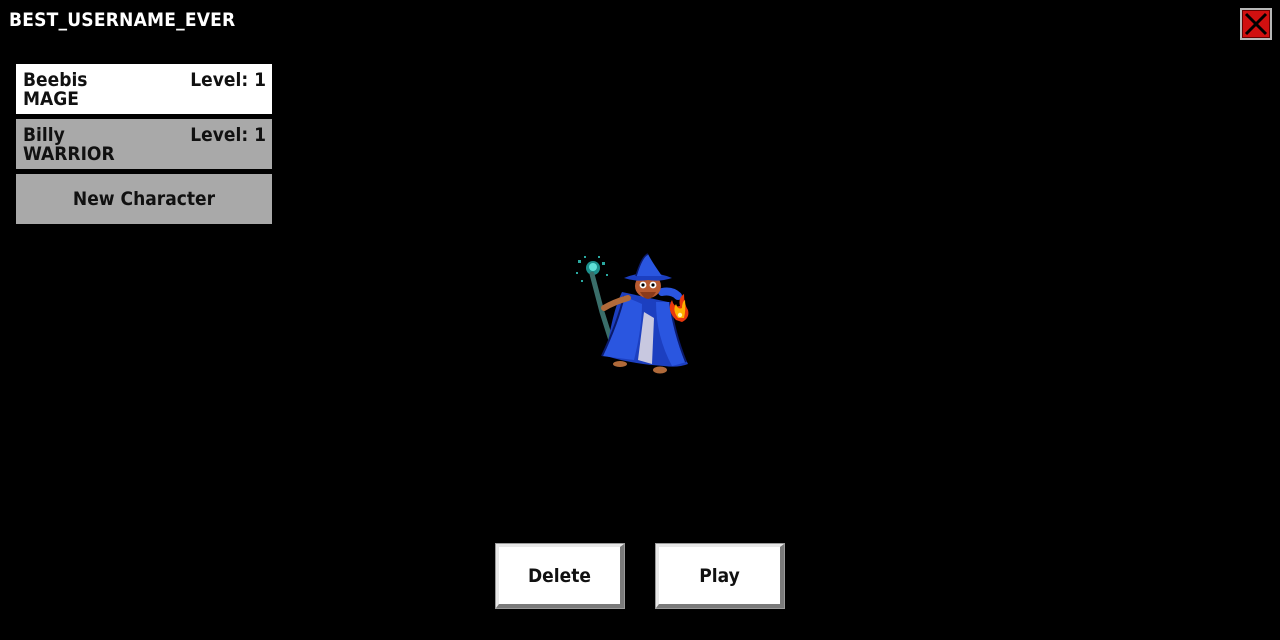 The width and height of the screenshot is (1280, 640). I want to click on mage-sprite, so click(632, 313).